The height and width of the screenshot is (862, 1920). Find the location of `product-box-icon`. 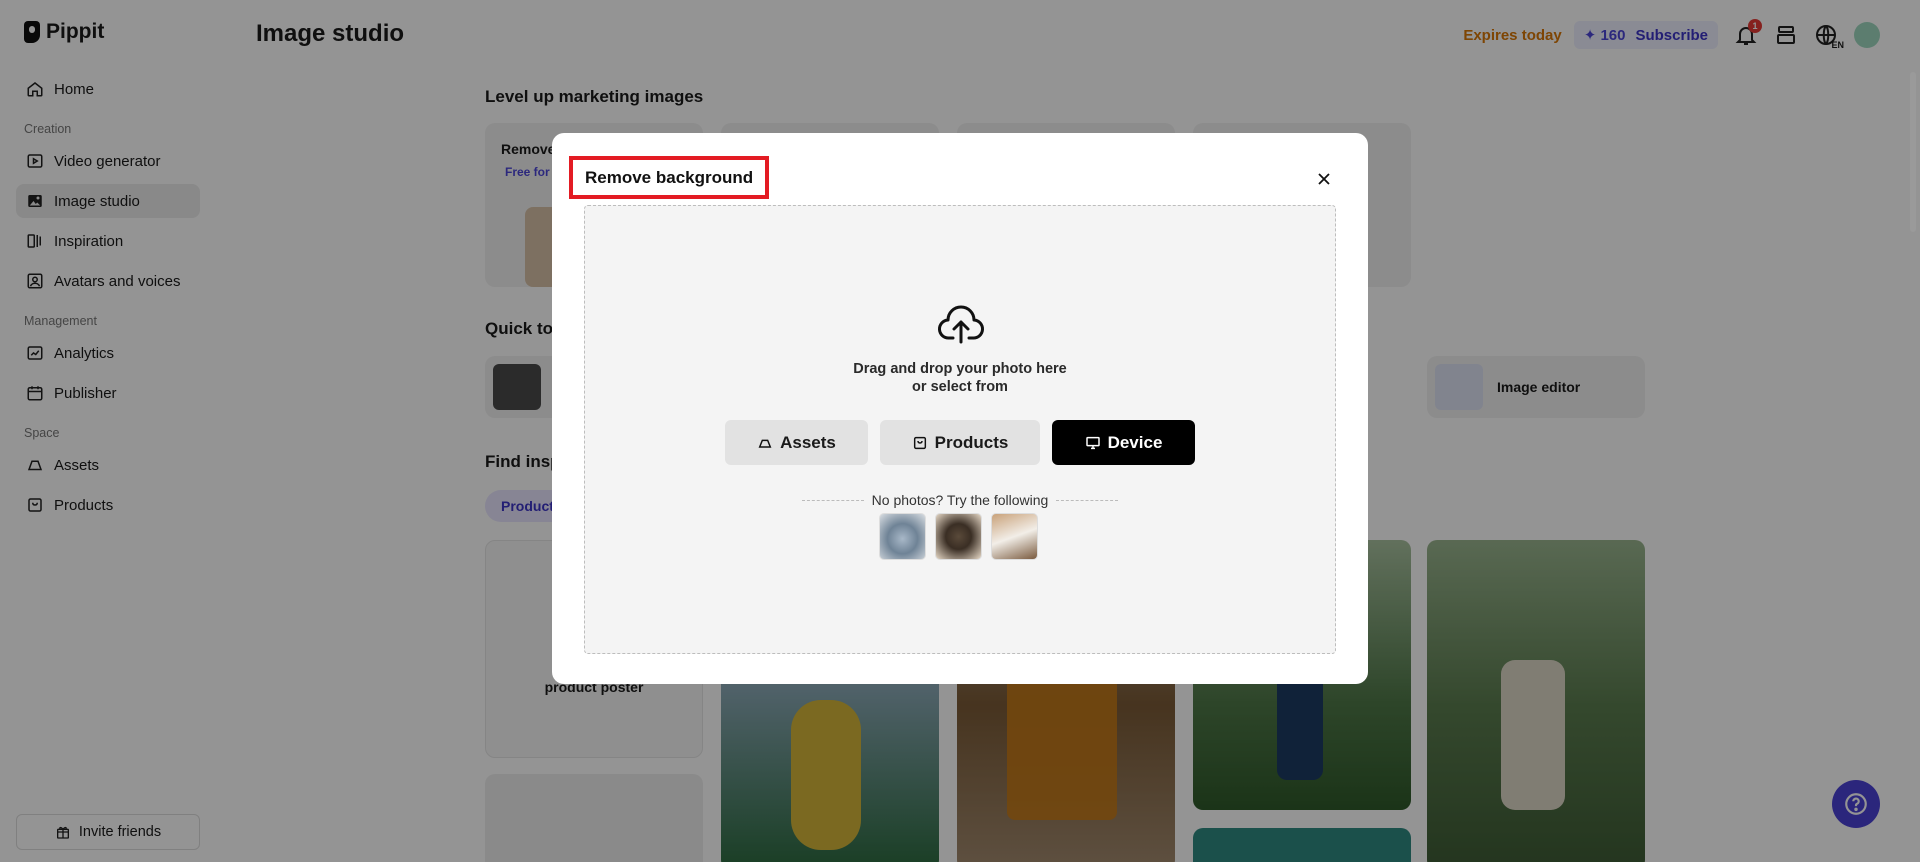

product-box-icon is located at coordinates (919, 442).